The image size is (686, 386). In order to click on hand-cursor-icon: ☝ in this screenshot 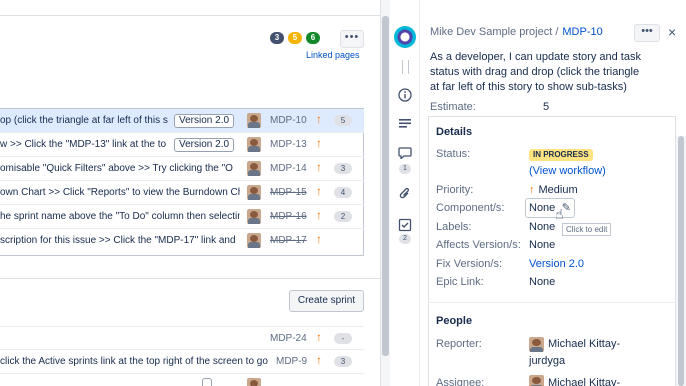, I will do `click(559, 214)`.